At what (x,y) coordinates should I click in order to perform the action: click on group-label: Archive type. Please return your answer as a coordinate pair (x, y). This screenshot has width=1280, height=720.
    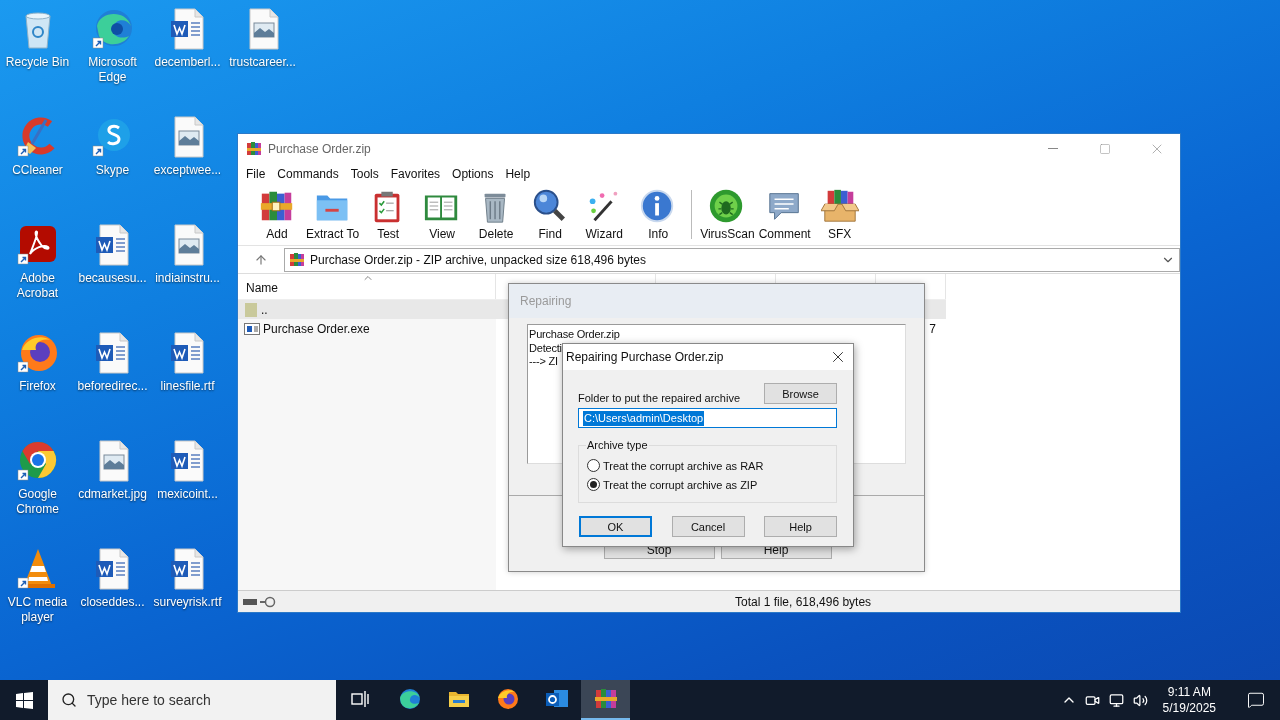
    Looking at the image, I should click on (617, 445).